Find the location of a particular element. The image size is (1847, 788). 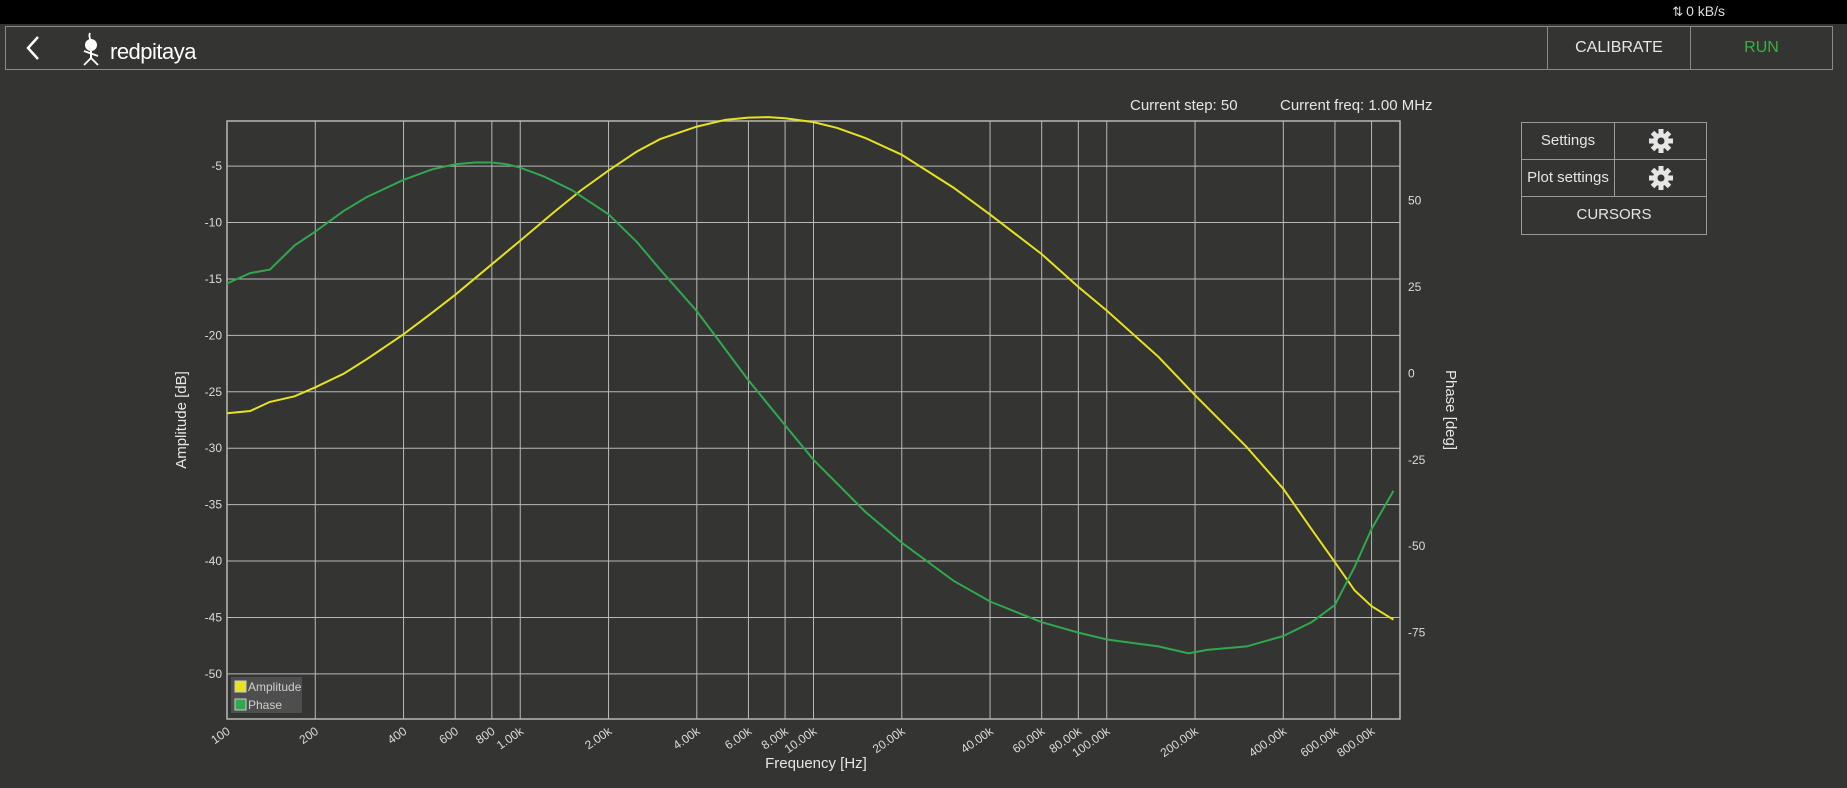

y2-tick-label: -25 is located at coordinates (1417, 460).